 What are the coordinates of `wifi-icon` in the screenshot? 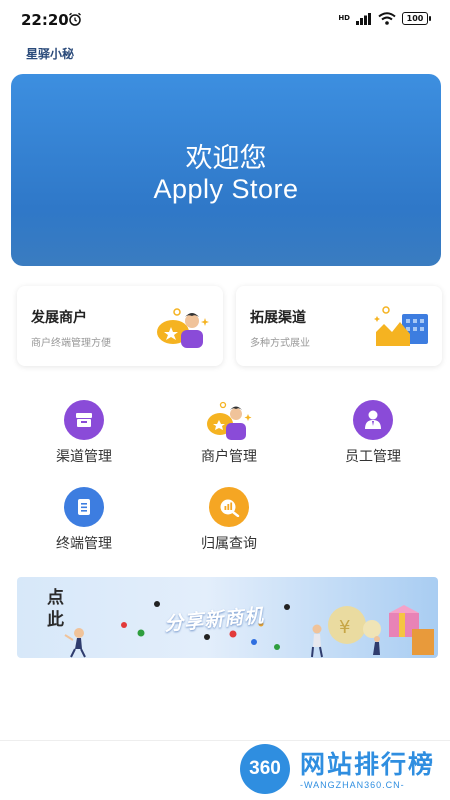 It's located at (387, 18).